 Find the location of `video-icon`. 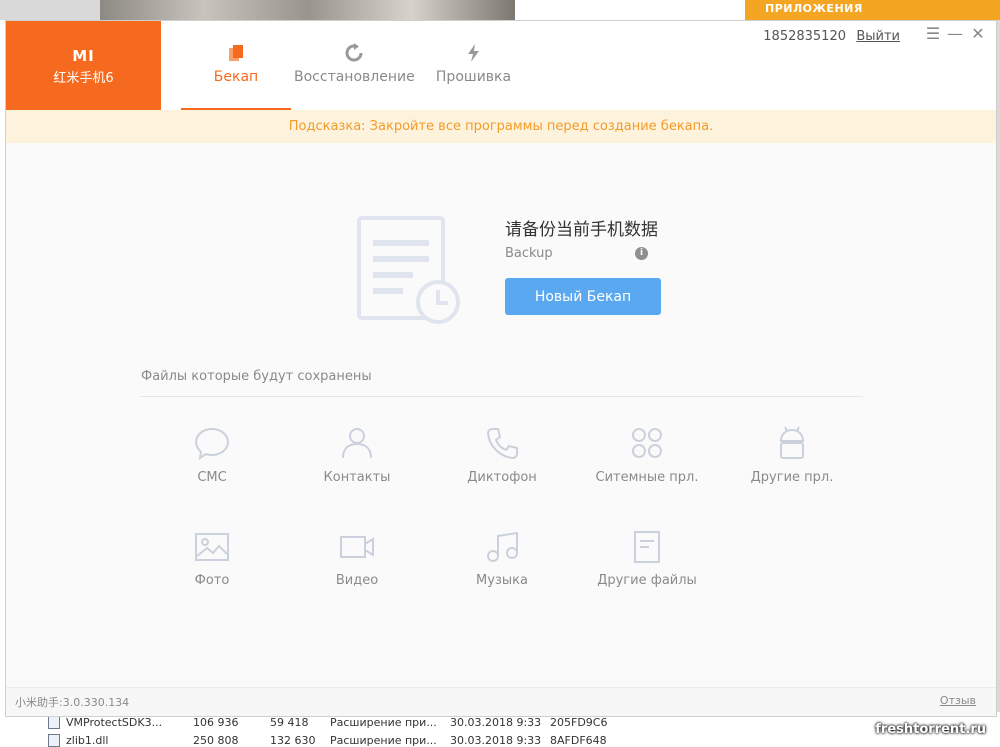

video-icon is located at coordinates (357, 547).